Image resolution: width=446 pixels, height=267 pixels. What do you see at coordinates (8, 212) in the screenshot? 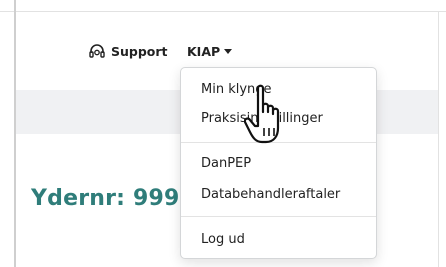
I see `partial-glyph` at bounding box center [8, 212].